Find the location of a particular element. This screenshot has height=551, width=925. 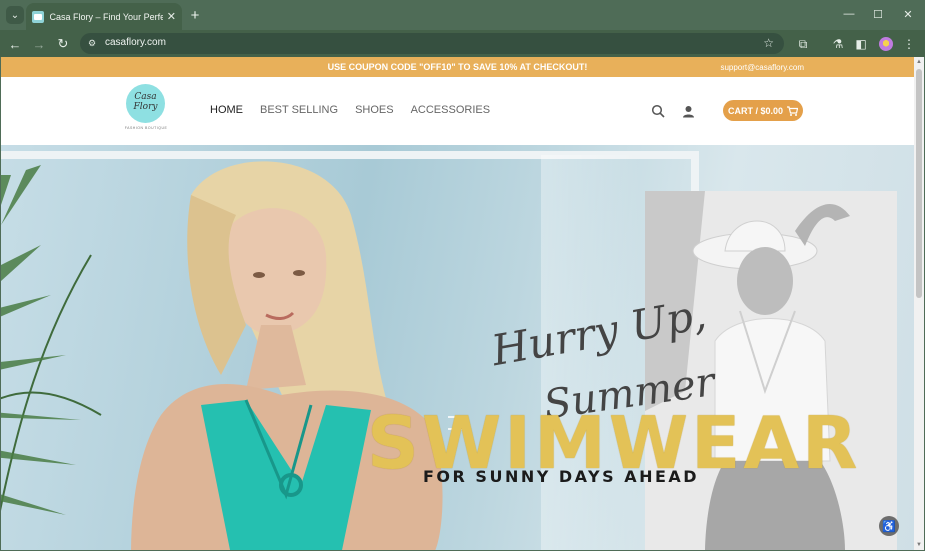

maximize-icon: ☐ is located at coordinates (878, 14).